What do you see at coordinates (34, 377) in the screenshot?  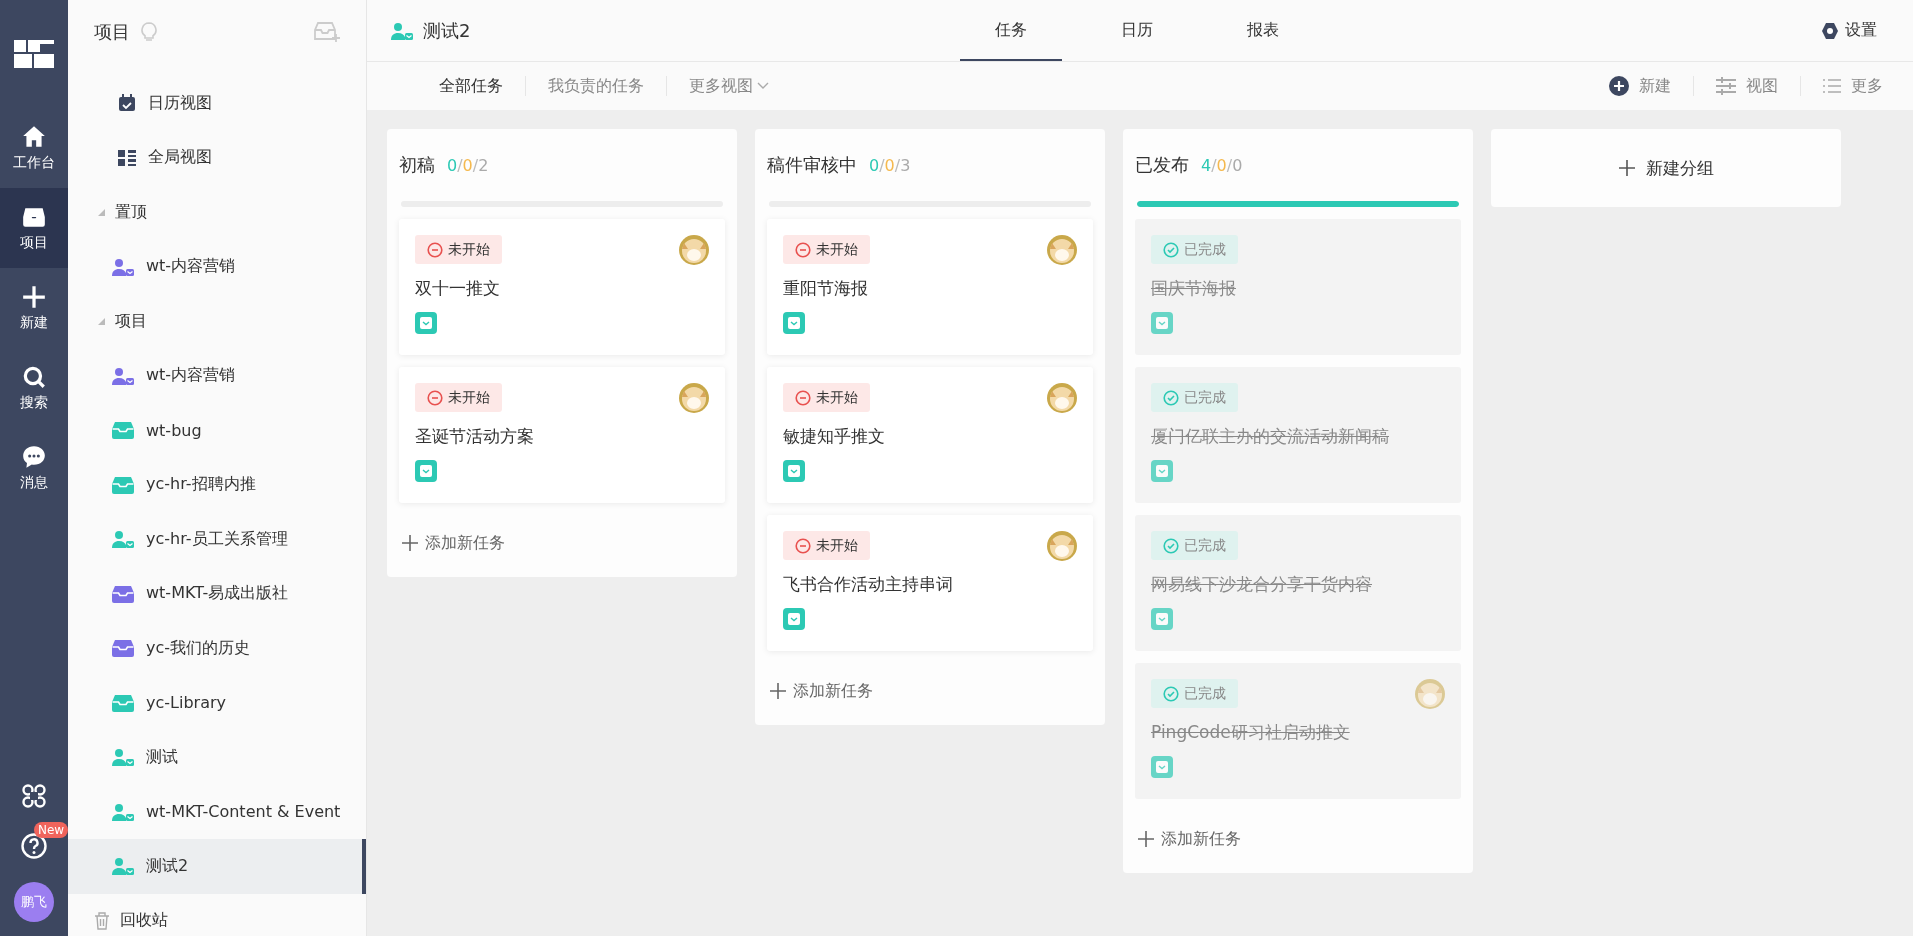 I see `search-icon` at bounding box center [34, 377].